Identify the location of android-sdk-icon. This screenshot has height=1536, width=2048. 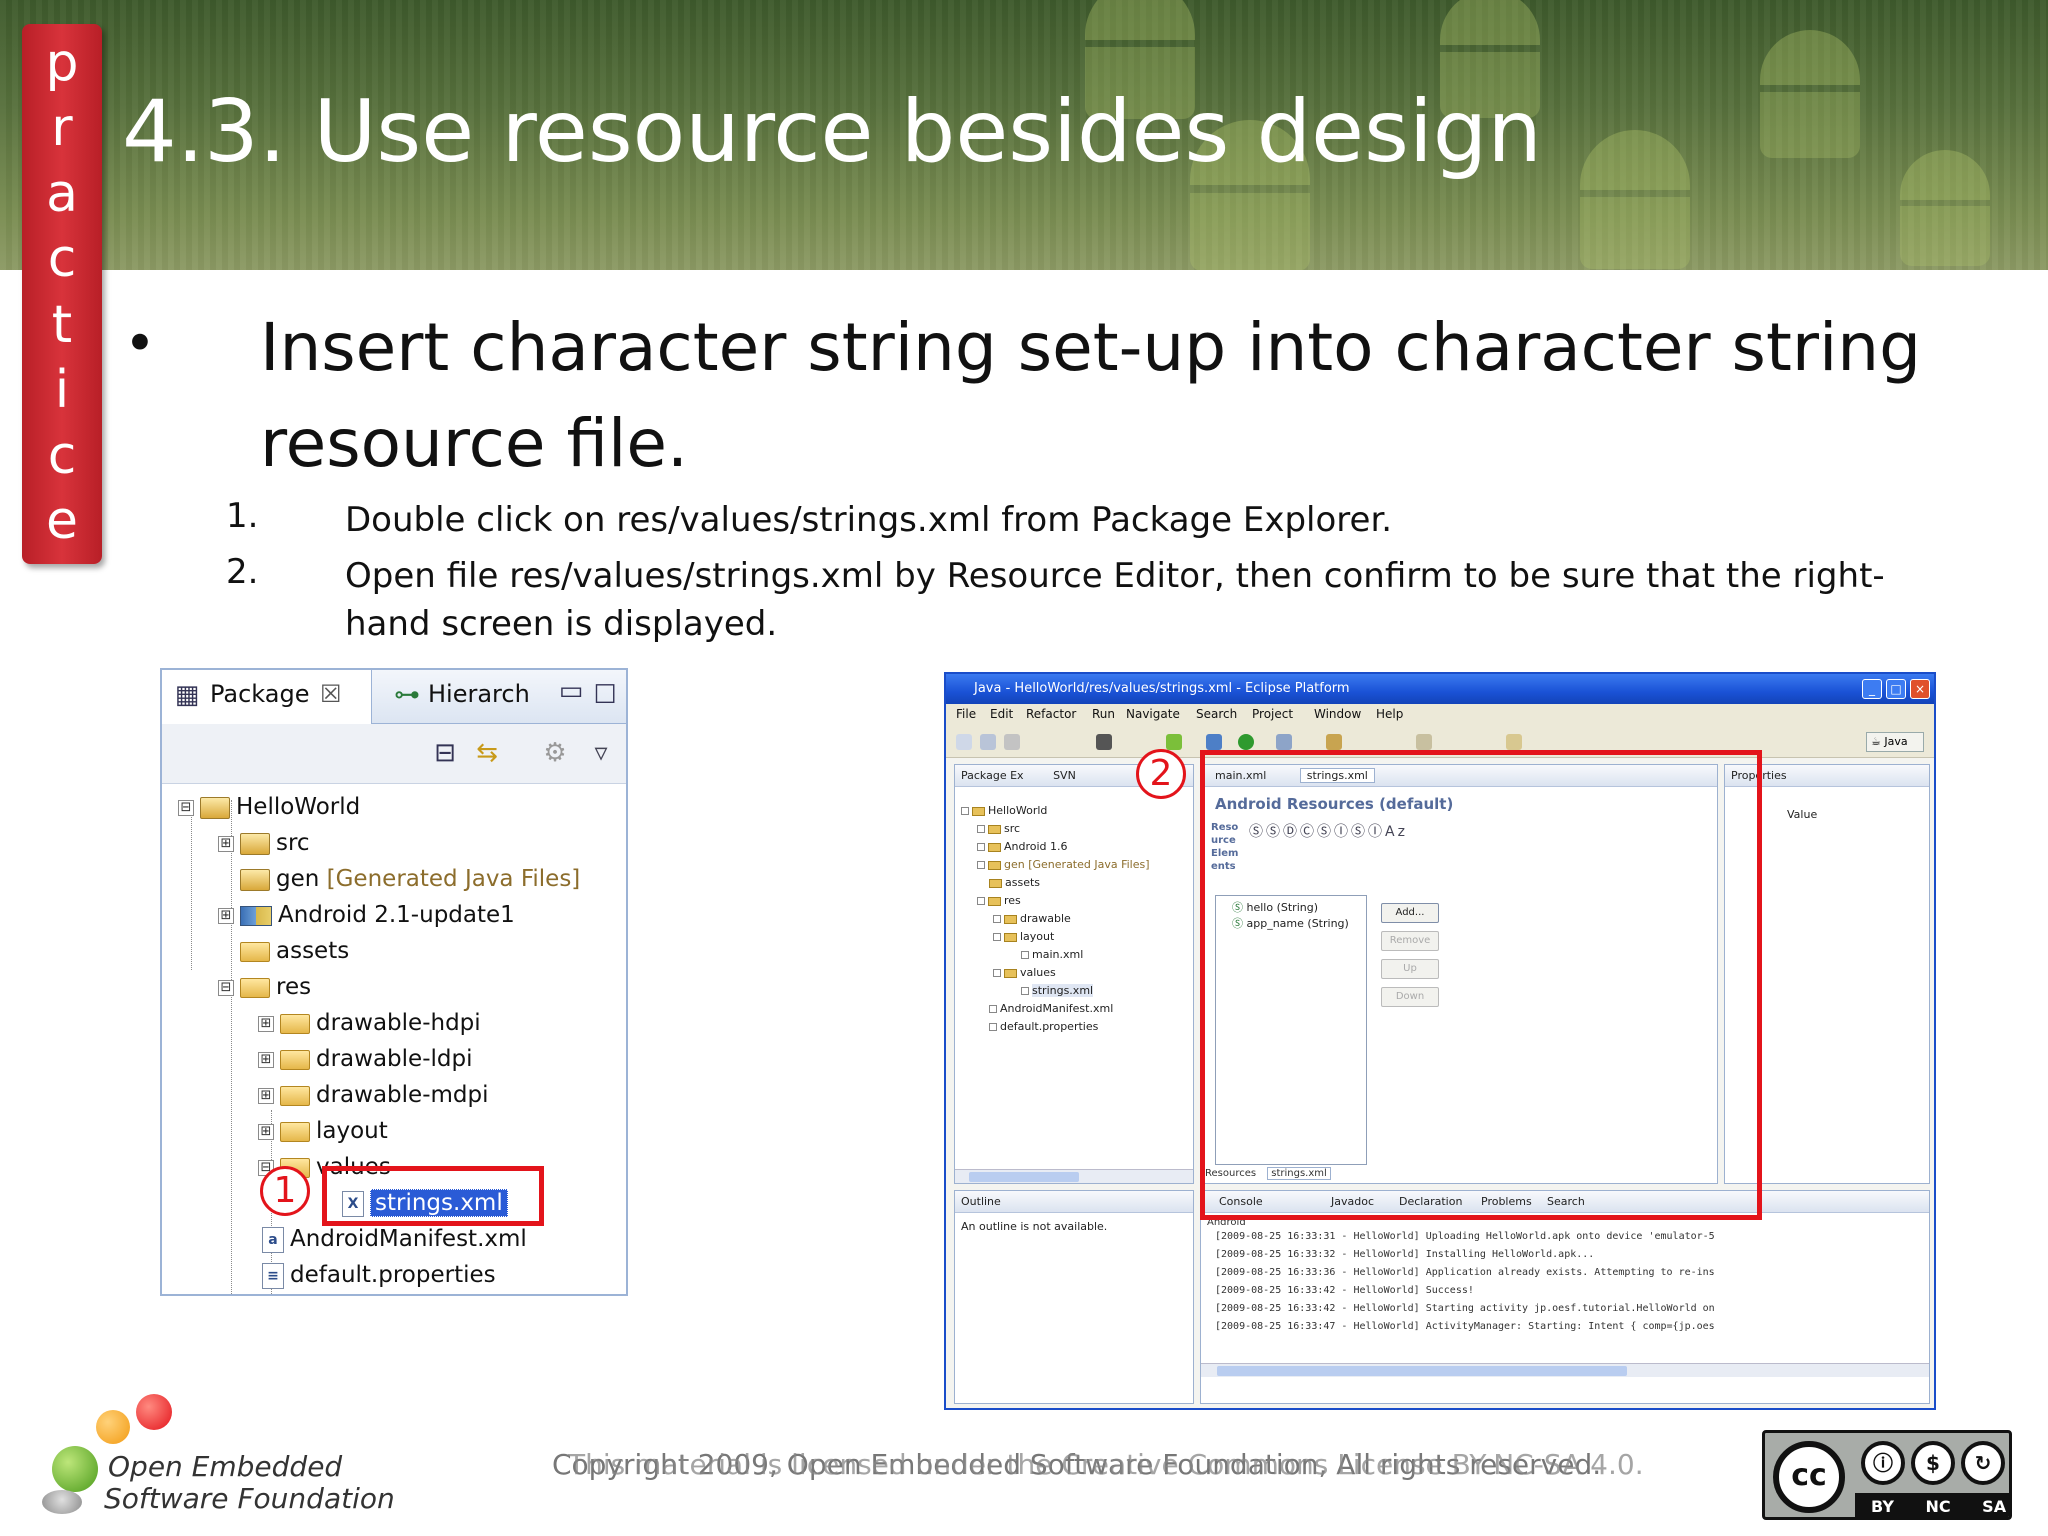
(1174, 742).